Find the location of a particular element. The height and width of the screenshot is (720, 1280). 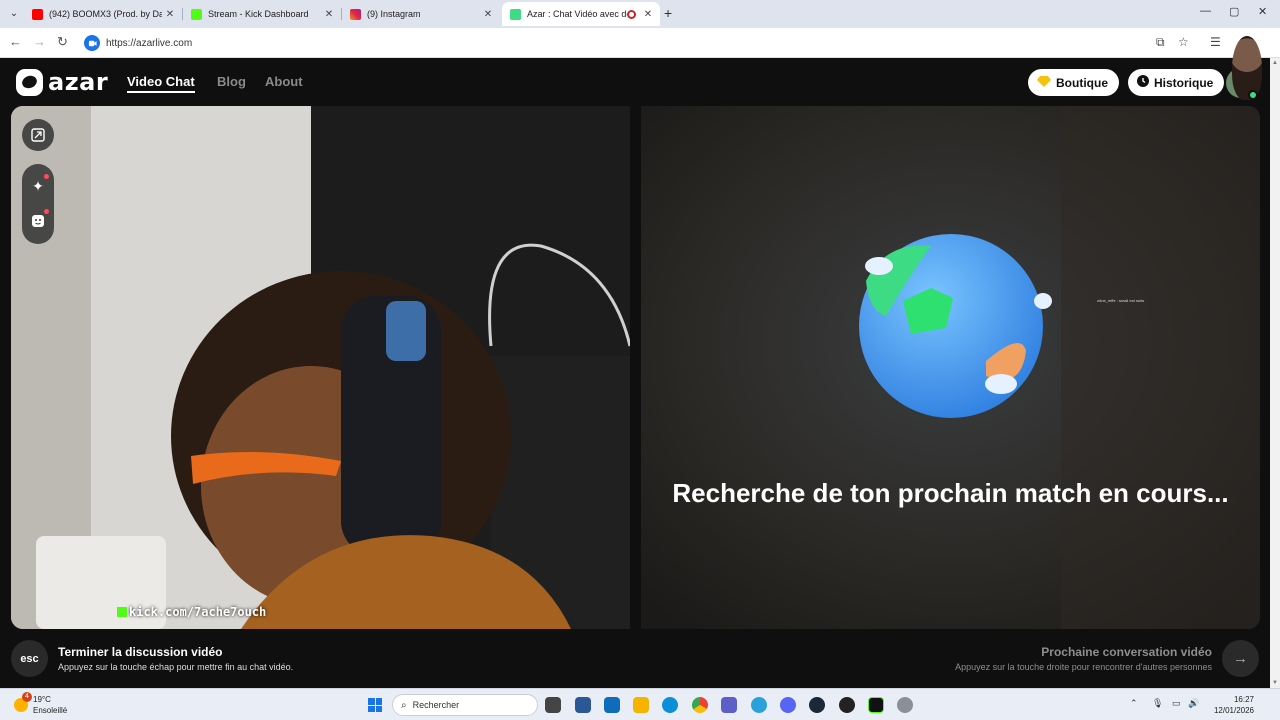

tab-search-menu-icon: ⌄ is located at coordinates (14, 14).